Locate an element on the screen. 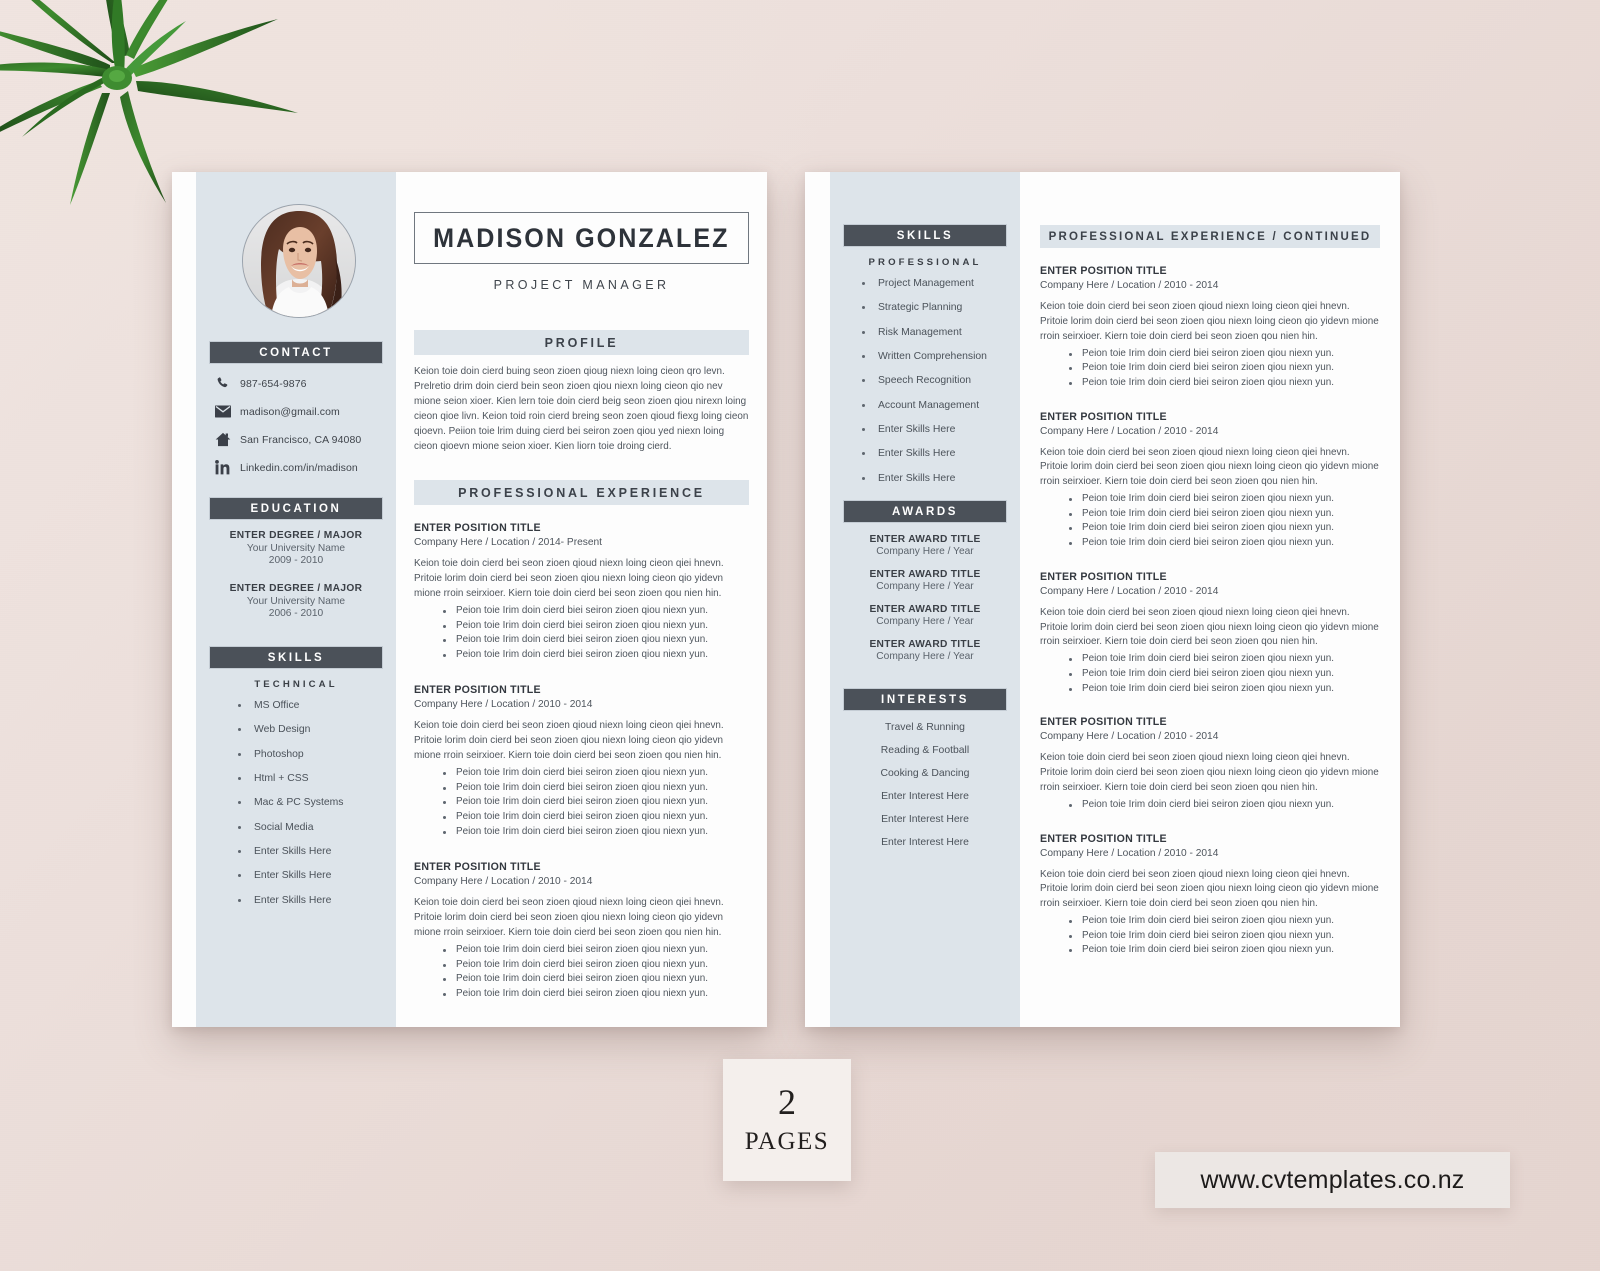  interests-heading: INTERESTS is located at coordinates (925, 699).